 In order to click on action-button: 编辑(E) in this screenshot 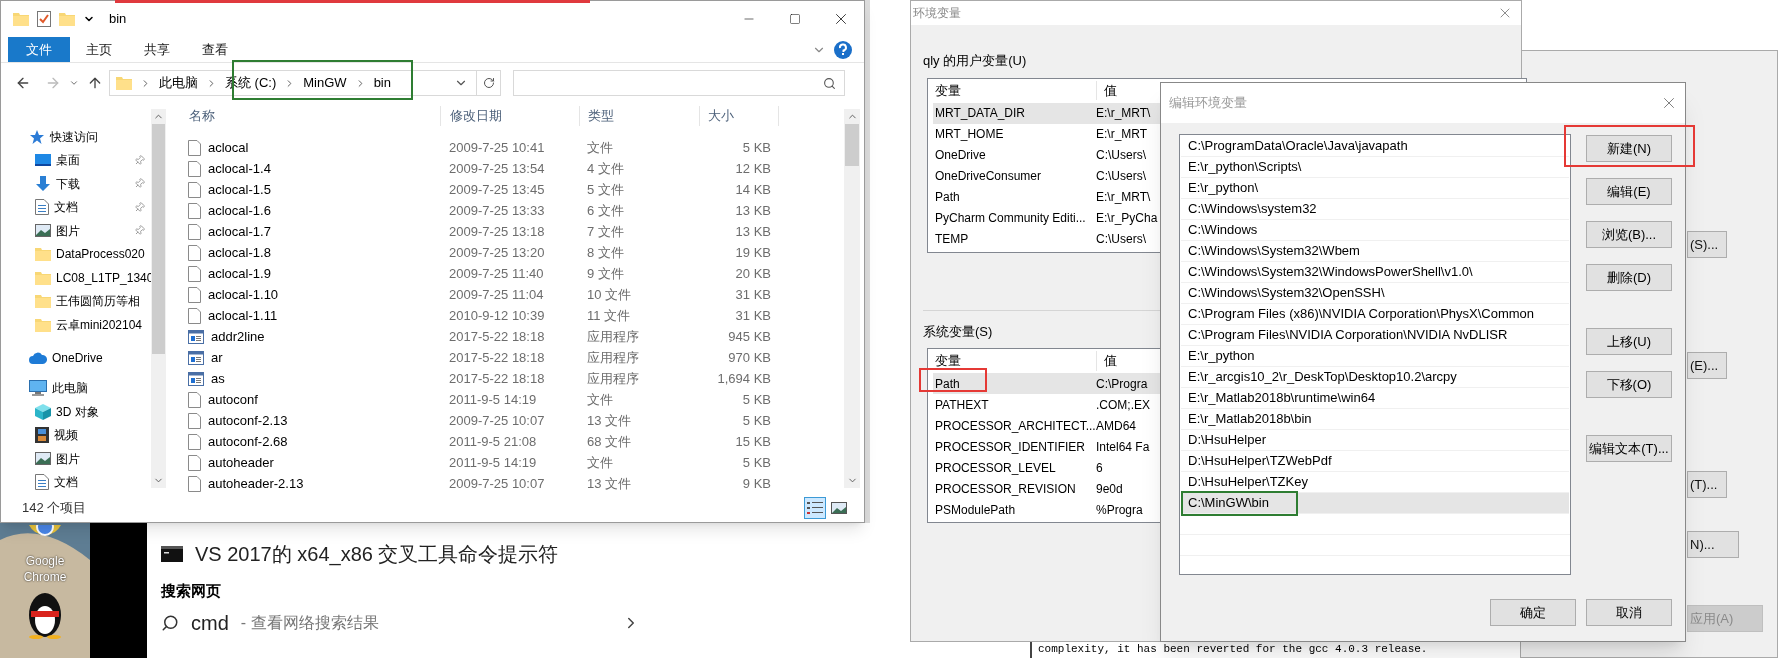, I will do `click(1629, 191)`.